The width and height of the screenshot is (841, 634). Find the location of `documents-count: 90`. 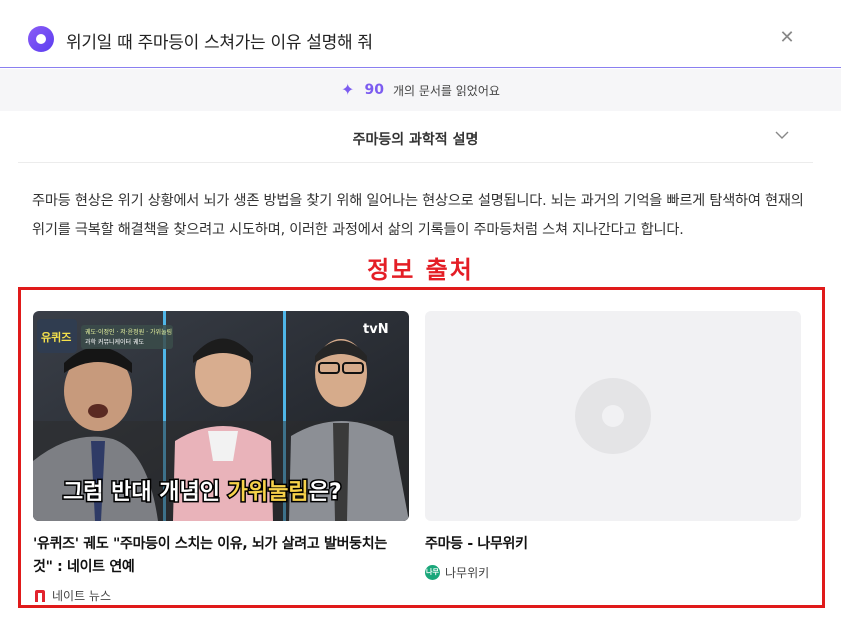

documents-count: 90 is located at coordinates (374, 90).